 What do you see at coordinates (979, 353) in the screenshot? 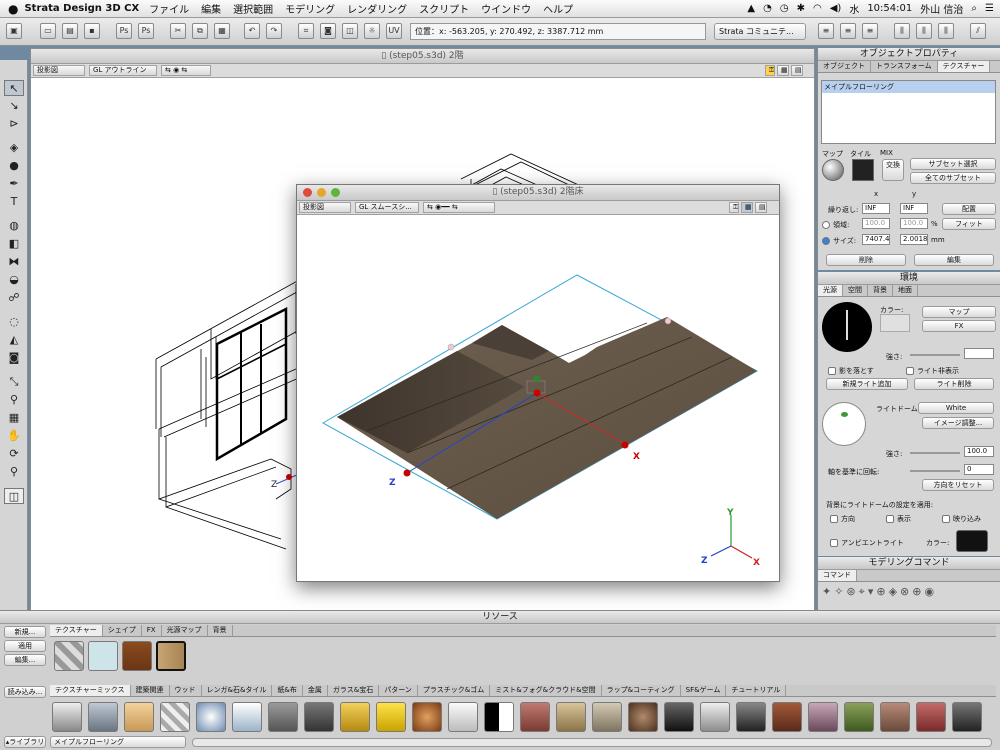
I see `intensity-field` at bounding box center [979, 353].